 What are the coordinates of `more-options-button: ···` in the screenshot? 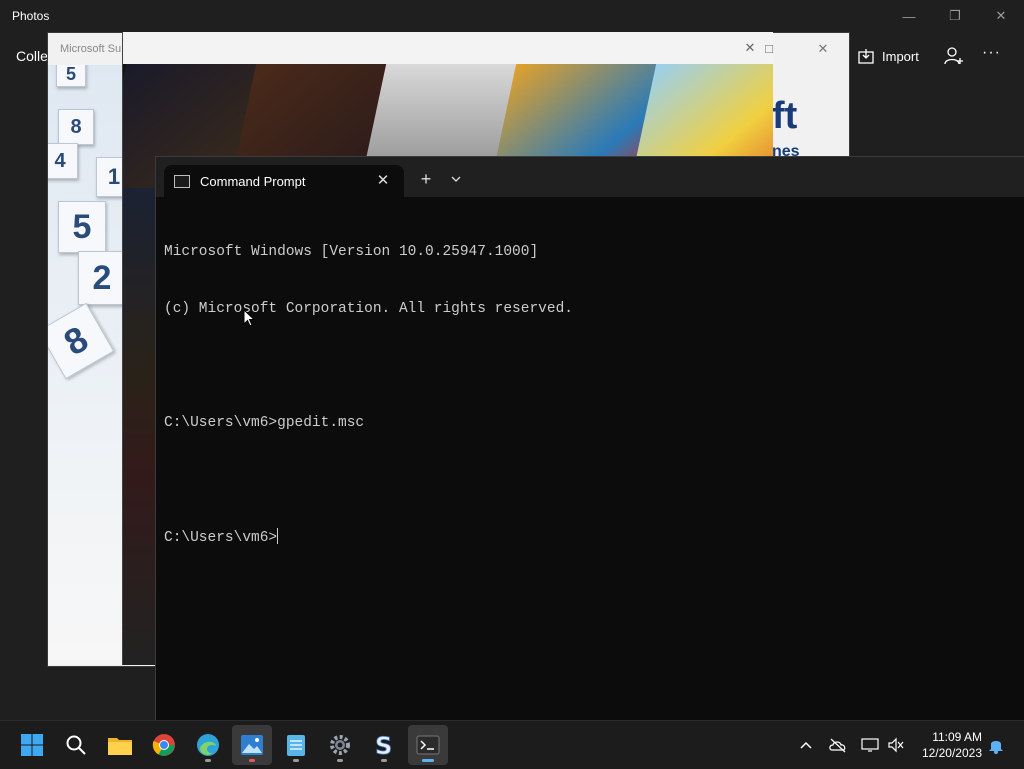 It's located at (995, 56).